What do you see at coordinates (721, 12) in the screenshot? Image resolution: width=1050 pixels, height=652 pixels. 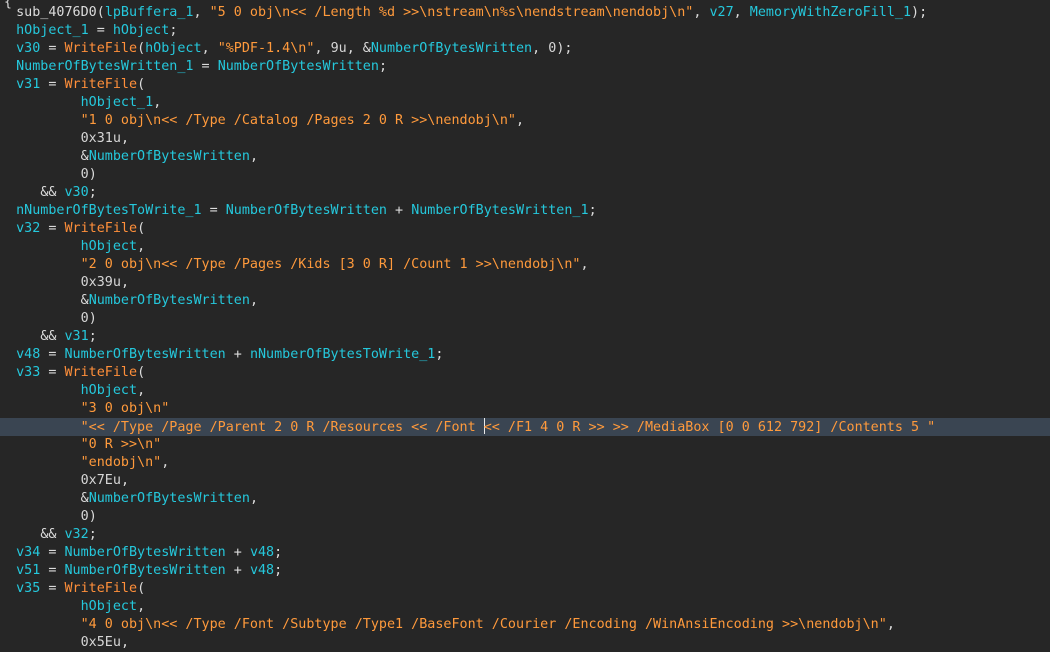 I see `code-identifier: v27` at bounding box center [721, 12].